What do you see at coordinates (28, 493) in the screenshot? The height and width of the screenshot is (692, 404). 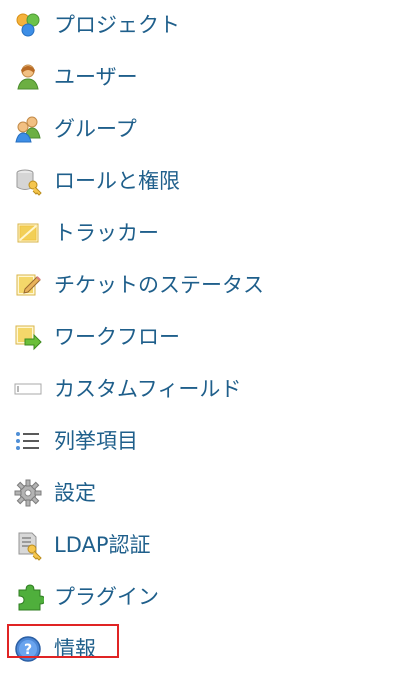 I see `gear-icon` at bounding box center [28, 493].